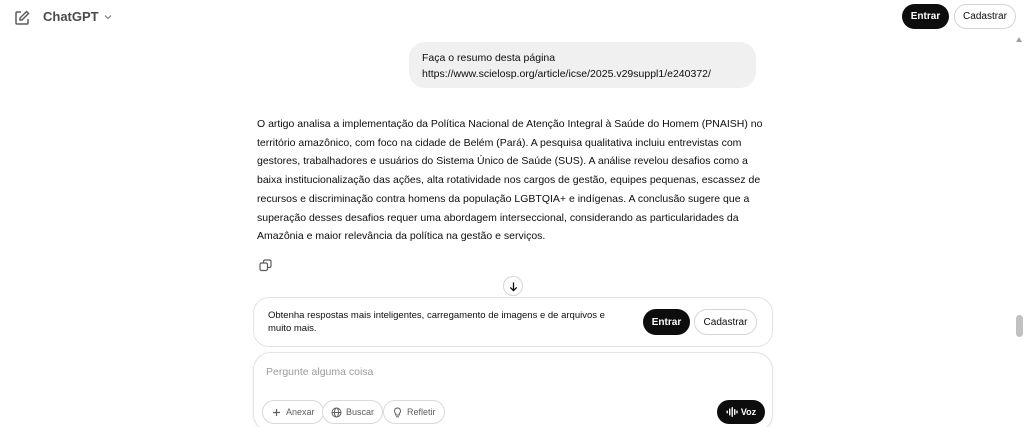 Image resolution: width=1024 pixels, height=427 pixels. I want to click on login-button: Entrar, so click(925, 16).